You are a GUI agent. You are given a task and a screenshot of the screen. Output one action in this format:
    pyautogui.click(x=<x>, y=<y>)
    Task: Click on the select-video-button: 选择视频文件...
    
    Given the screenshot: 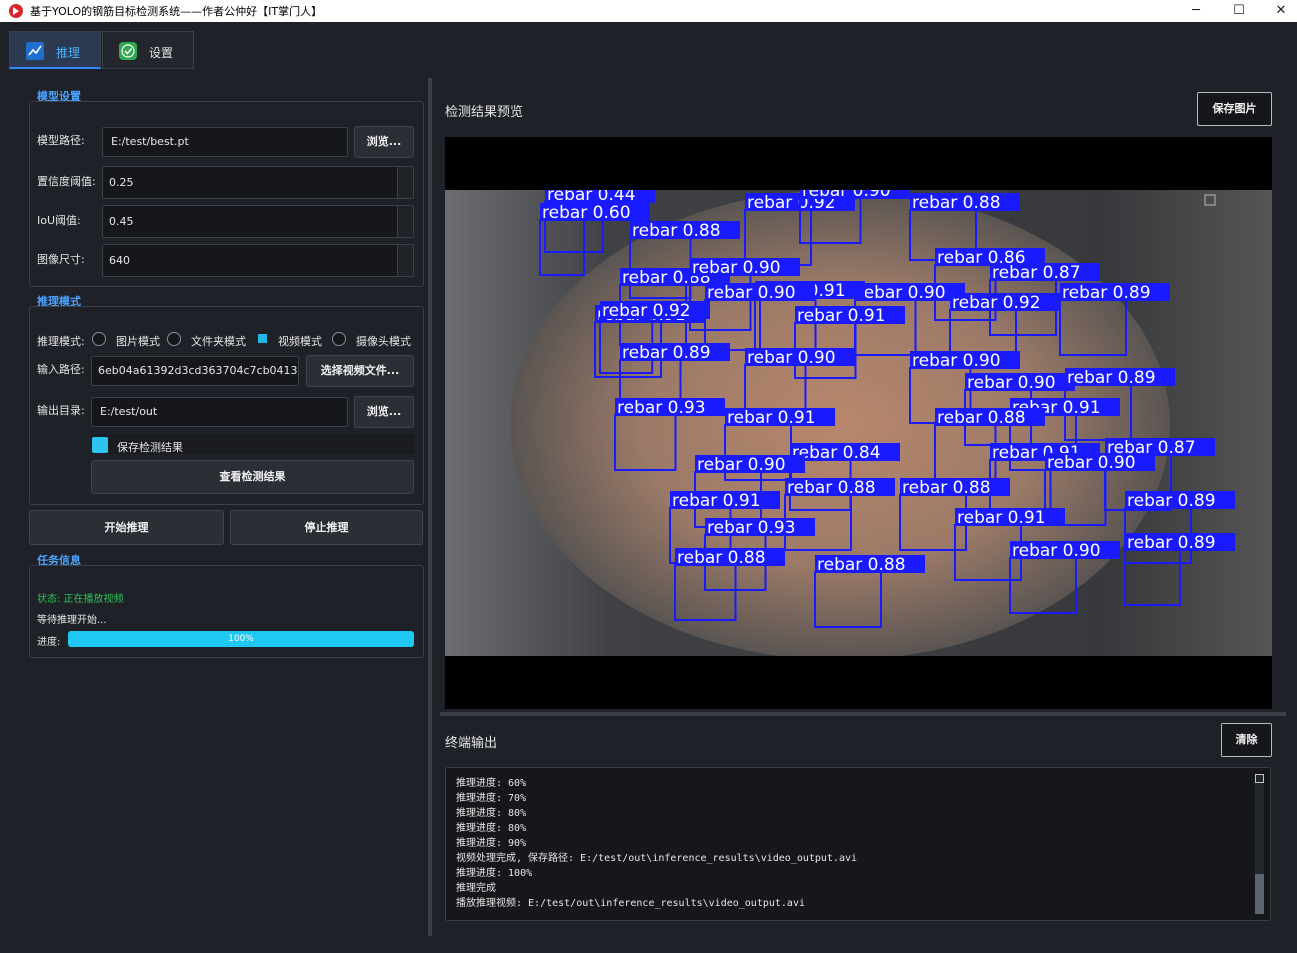 What is the action you would take?
    pyautogui.click(x=360, y=371)
    